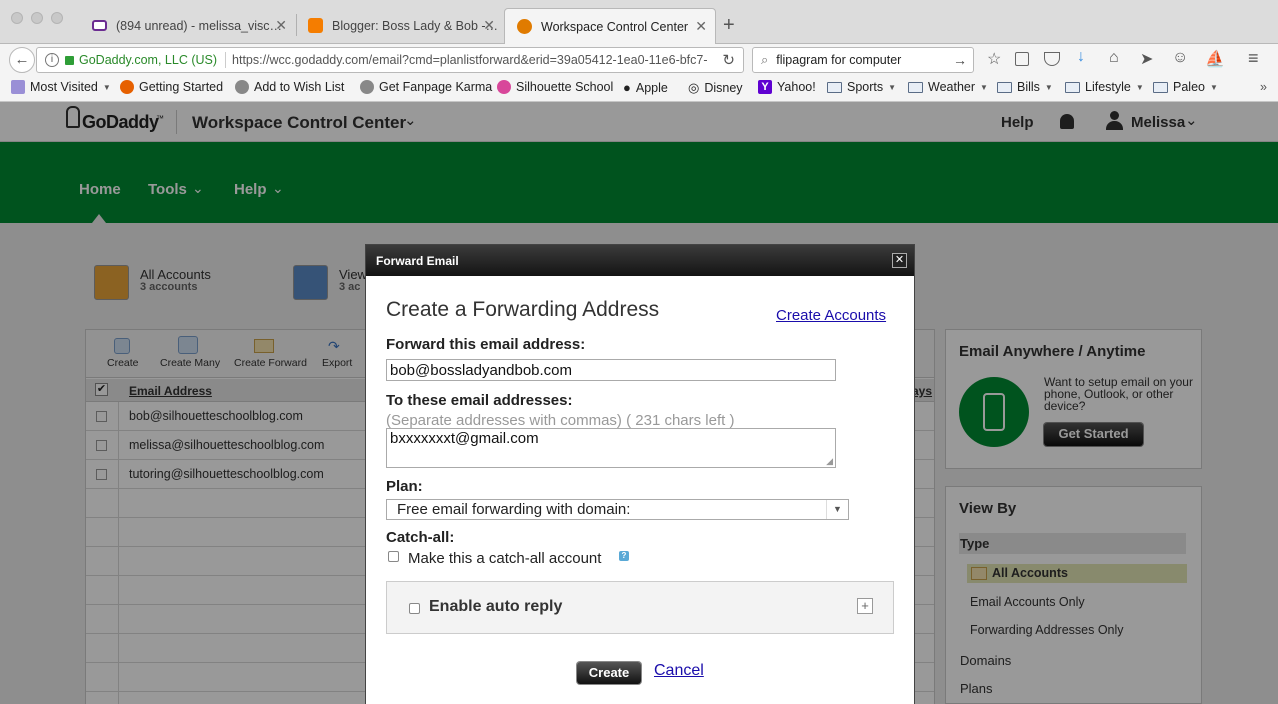  Describe the element at coordinates (1180, 58) in the screenshot. I see `hello-icon: ☺` at that location.